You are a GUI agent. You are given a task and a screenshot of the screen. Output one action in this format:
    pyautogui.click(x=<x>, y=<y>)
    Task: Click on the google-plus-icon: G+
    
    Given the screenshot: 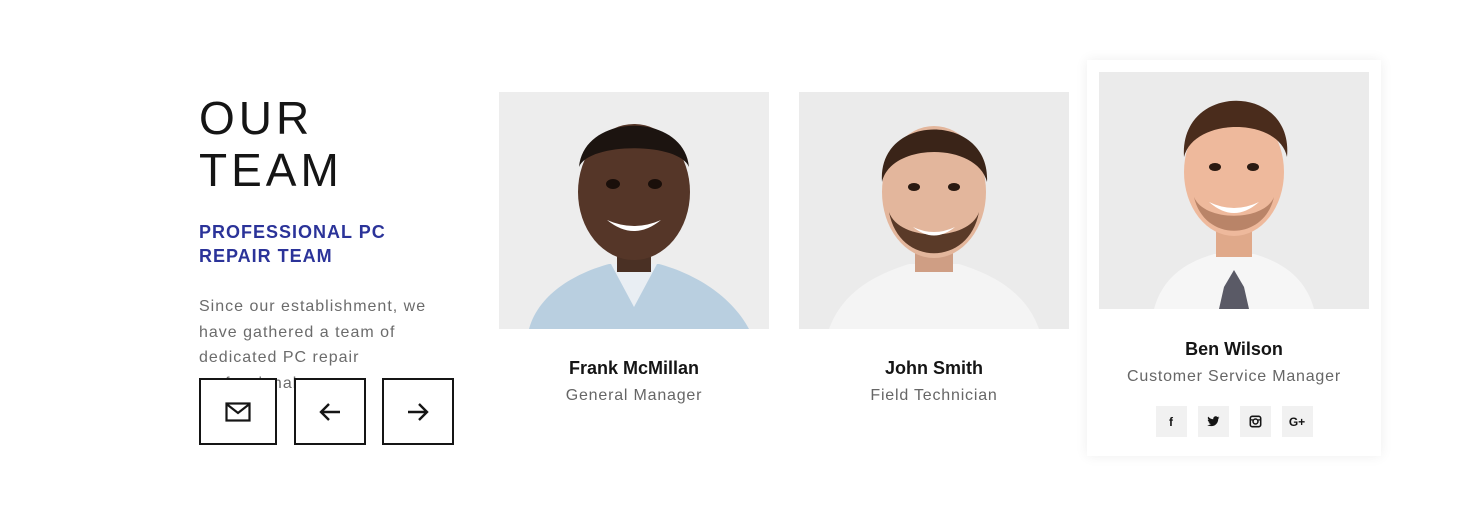 What is the action you would take?
    pyautogui.click(x=1297, y=421)
    